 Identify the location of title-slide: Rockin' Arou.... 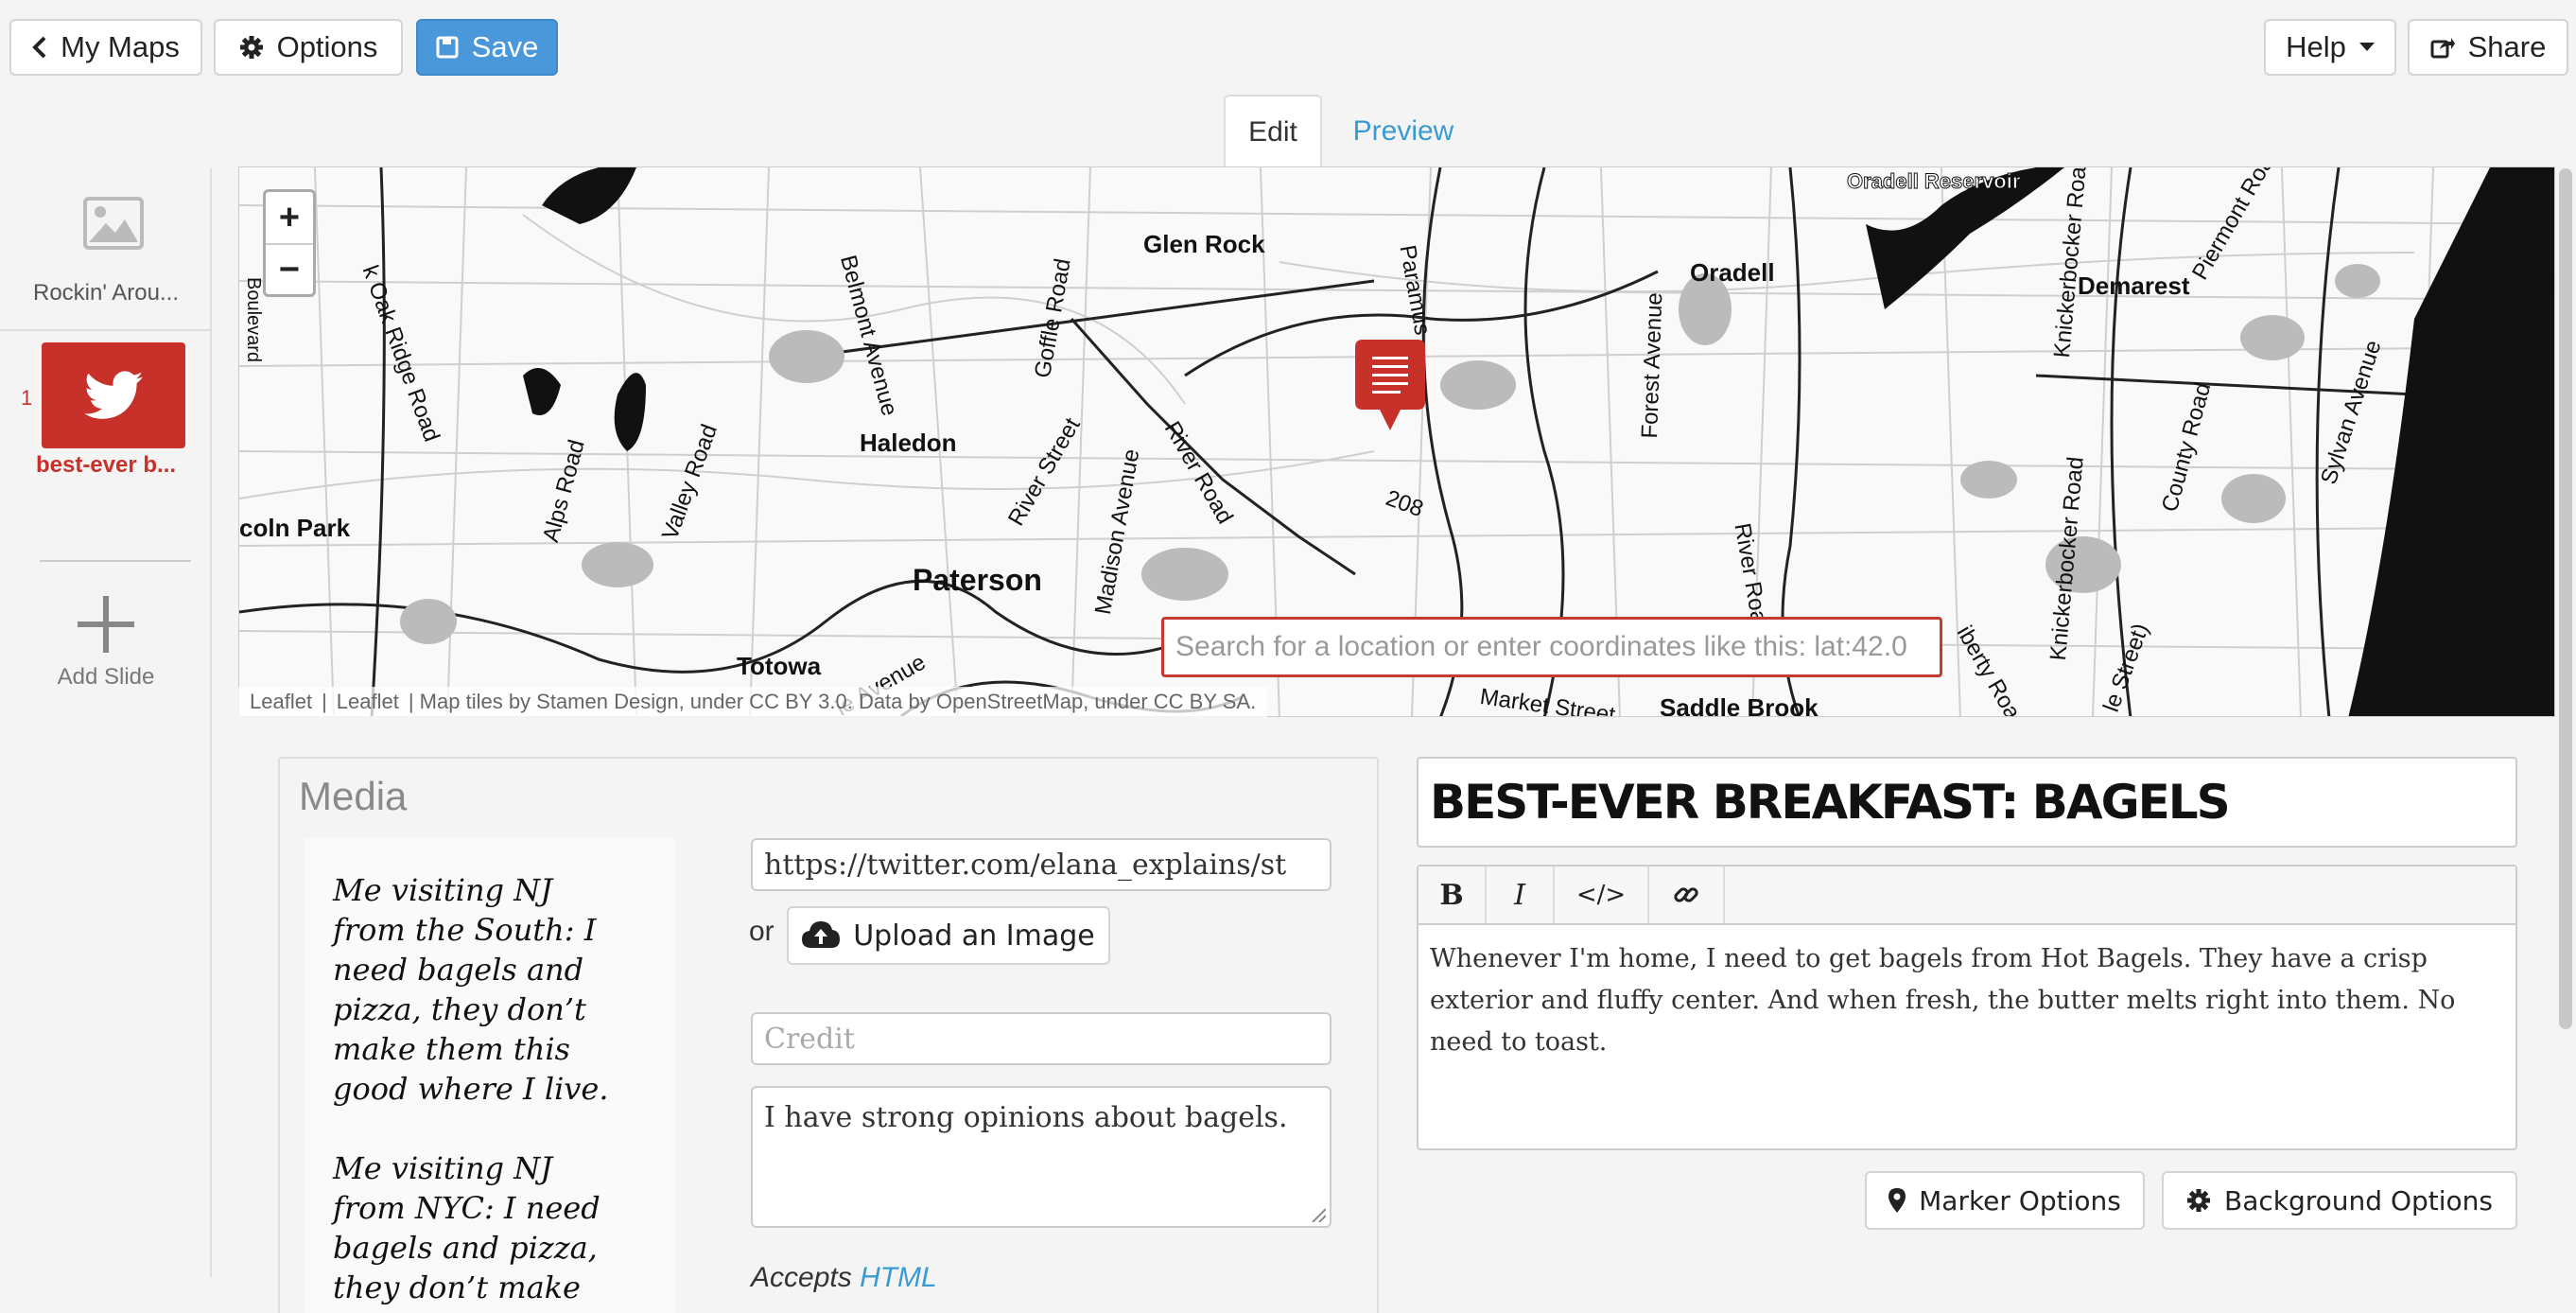
(106, 248).